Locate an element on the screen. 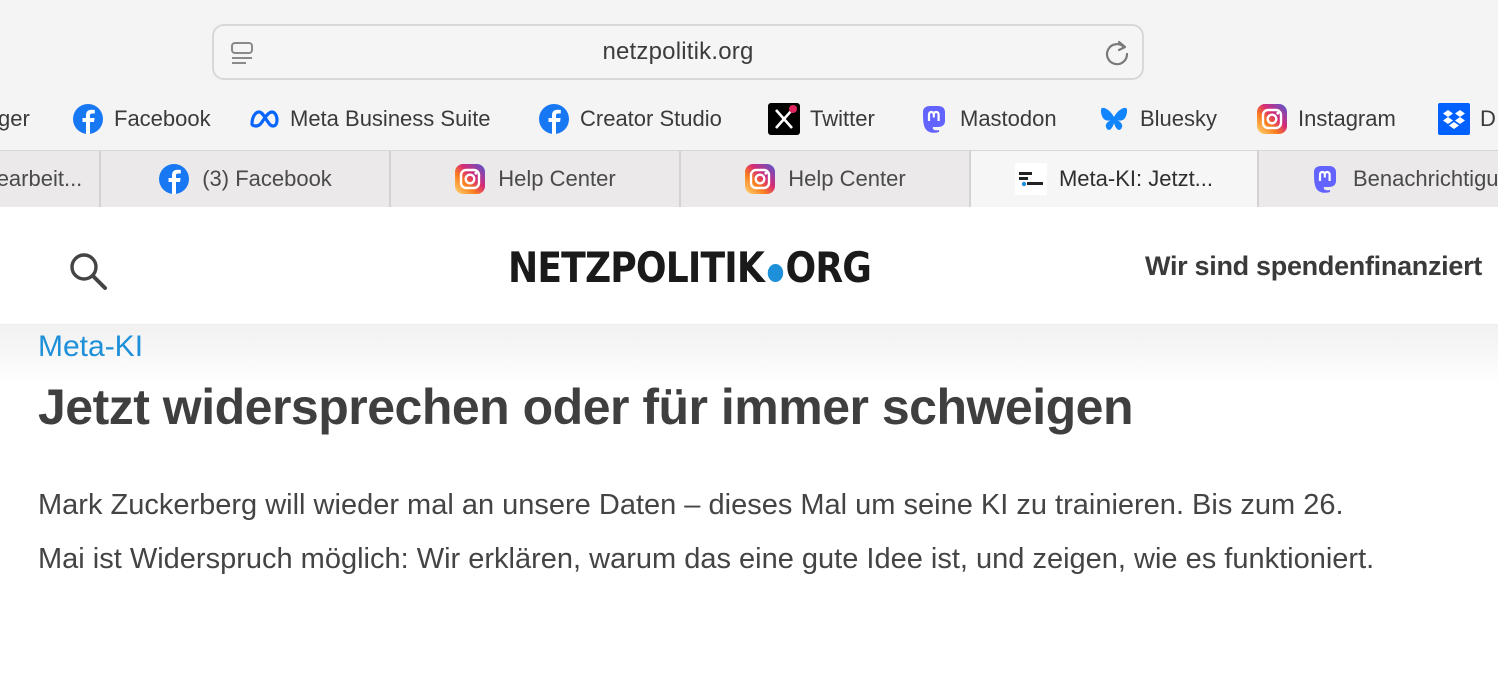  reload-icon is located at coordinates (1117, 53).